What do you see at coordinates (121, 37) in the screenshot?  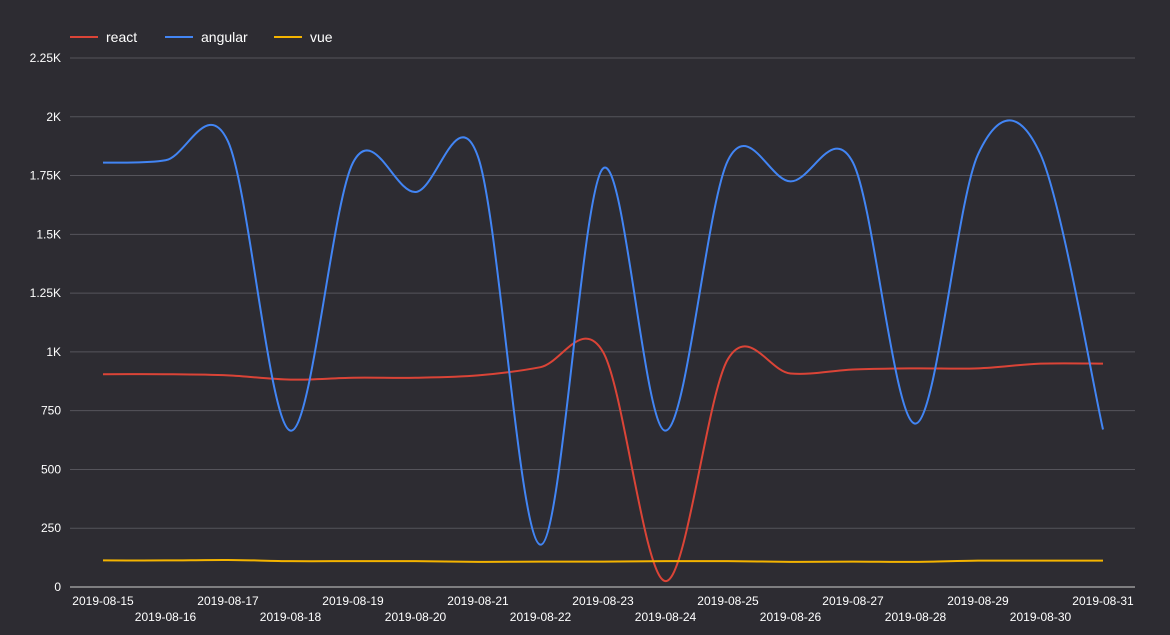 I see `legend-label: react` at bounding box center [121, 37].